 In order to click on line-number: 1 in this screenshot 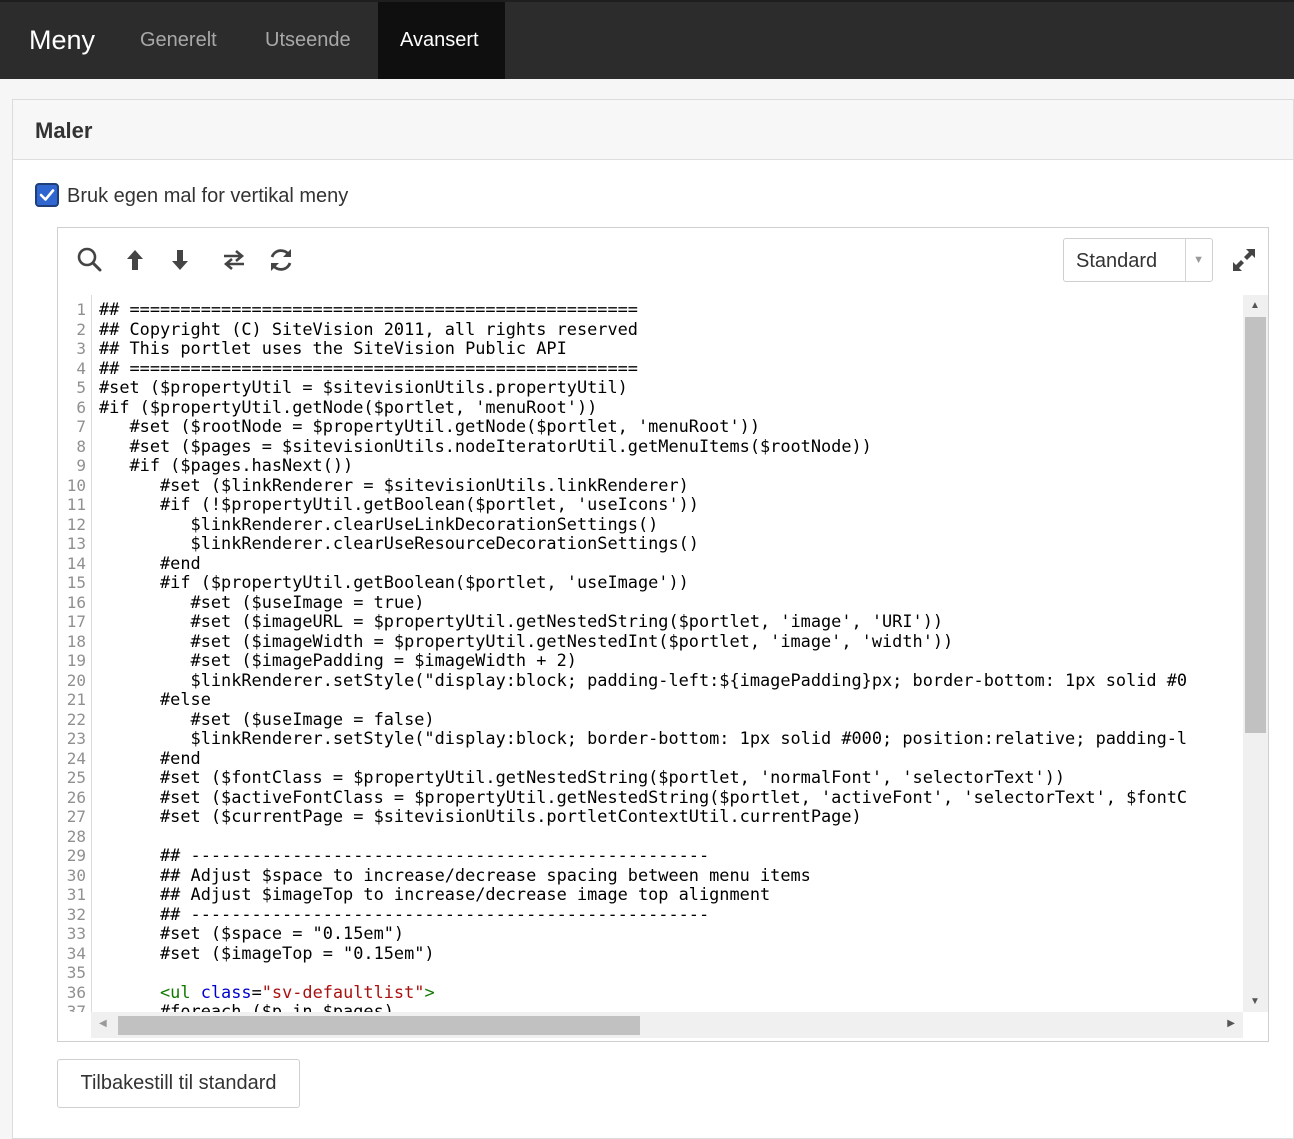, I will do `click(81, 309)`.